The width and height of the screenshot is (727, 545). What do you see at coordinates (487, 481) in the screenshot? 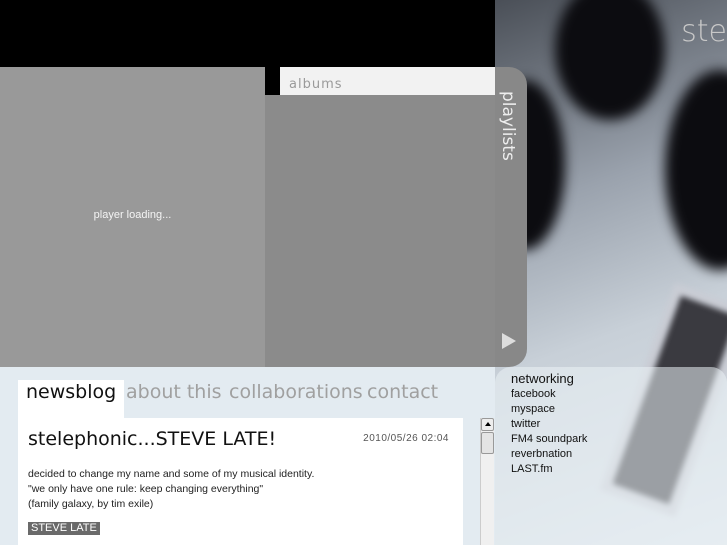
I see `scrollbar` at bounding box center [487, 481].